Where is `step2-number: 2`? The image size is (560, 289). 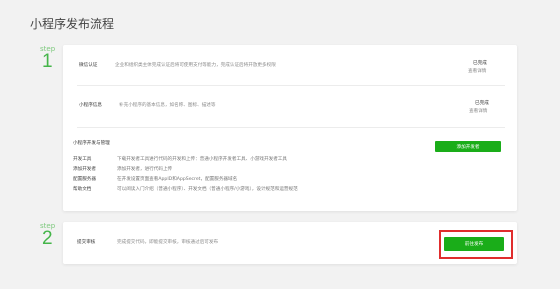 step2-number: 2 is located at coordinates (47, 238).